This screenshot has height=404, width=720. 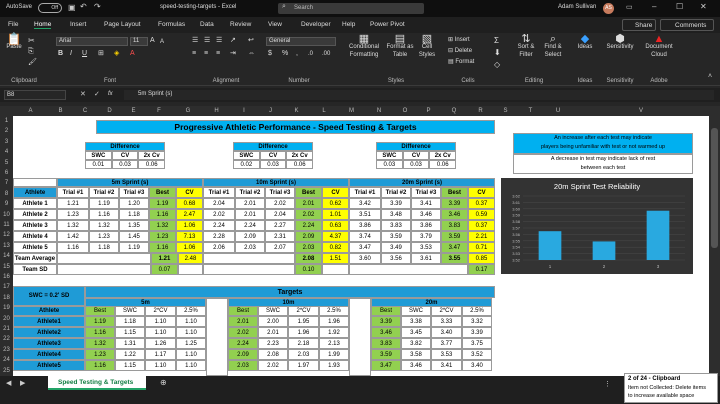 What do you see at coordinates (419, 95) in the screenshot?
I see `formula-input: 5m Sprint (s)` at bounding box center [419, 95].